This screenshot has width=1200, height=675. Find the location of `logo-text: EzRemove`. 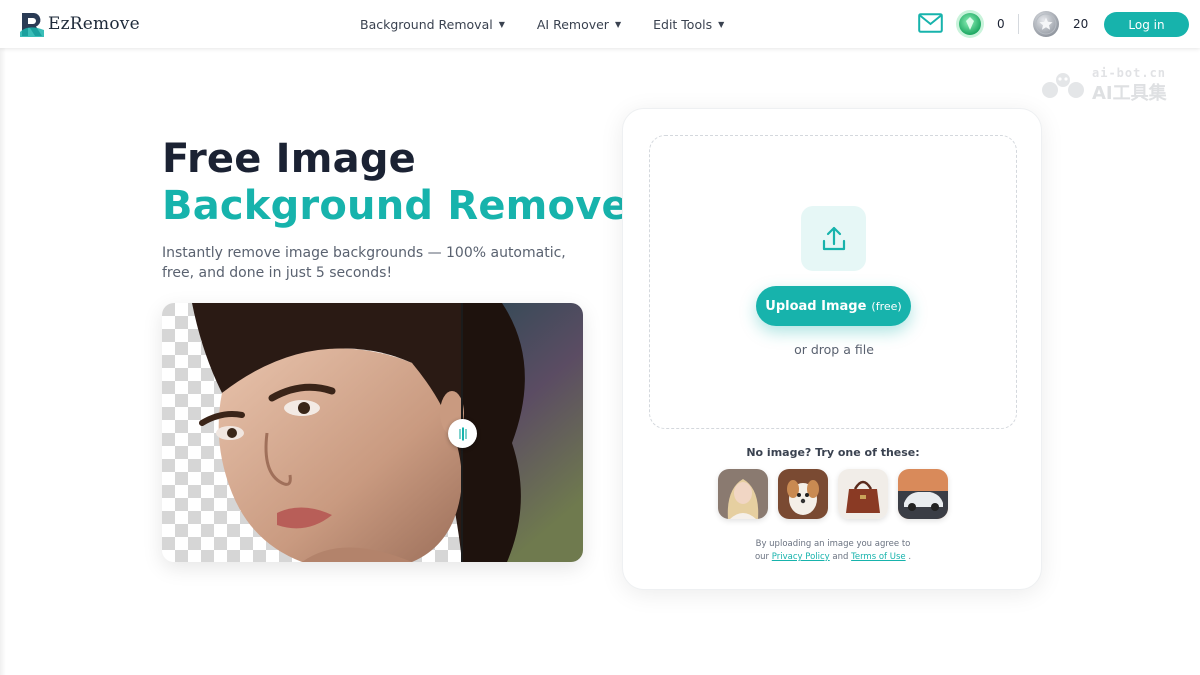

logo-text: EzRemove is located at coordinates (94, 24).